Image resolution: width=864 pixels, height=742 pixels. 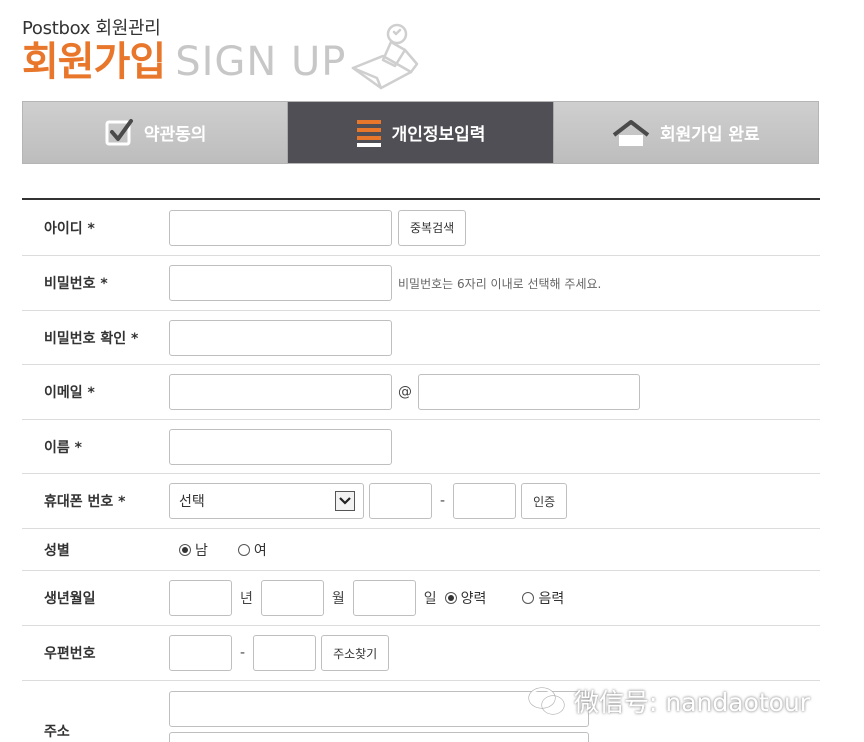 I want to click on phone-dash: -, so click(x=443, y=501).